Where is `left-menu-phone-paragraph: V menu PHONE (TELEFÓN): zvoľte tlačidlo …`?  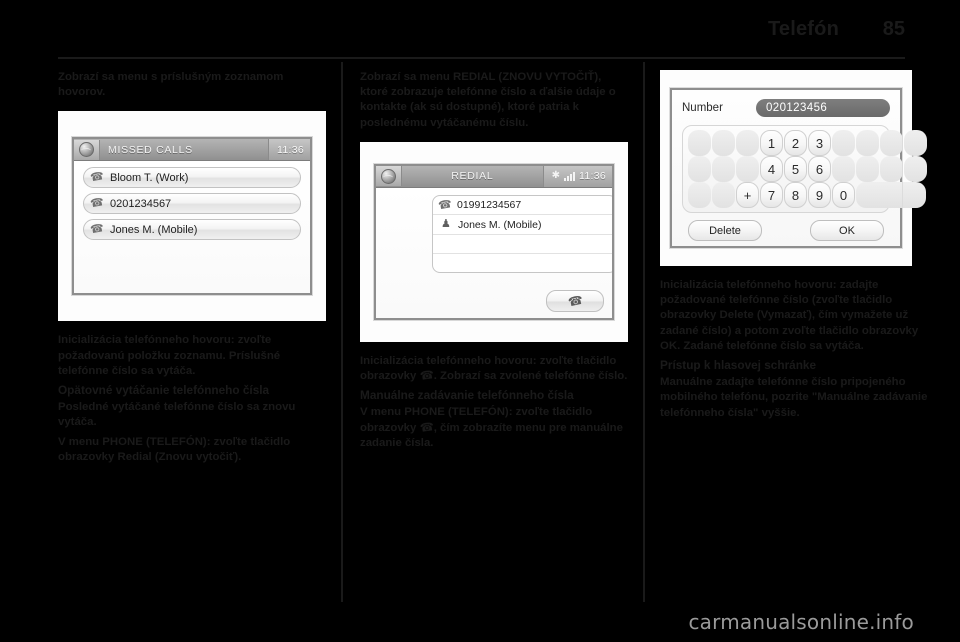
left-menu-phone-paragraph: V menu PHONE (TELEFÓN): zvoľte tlačidlo … is located at coordinates (174, 449).